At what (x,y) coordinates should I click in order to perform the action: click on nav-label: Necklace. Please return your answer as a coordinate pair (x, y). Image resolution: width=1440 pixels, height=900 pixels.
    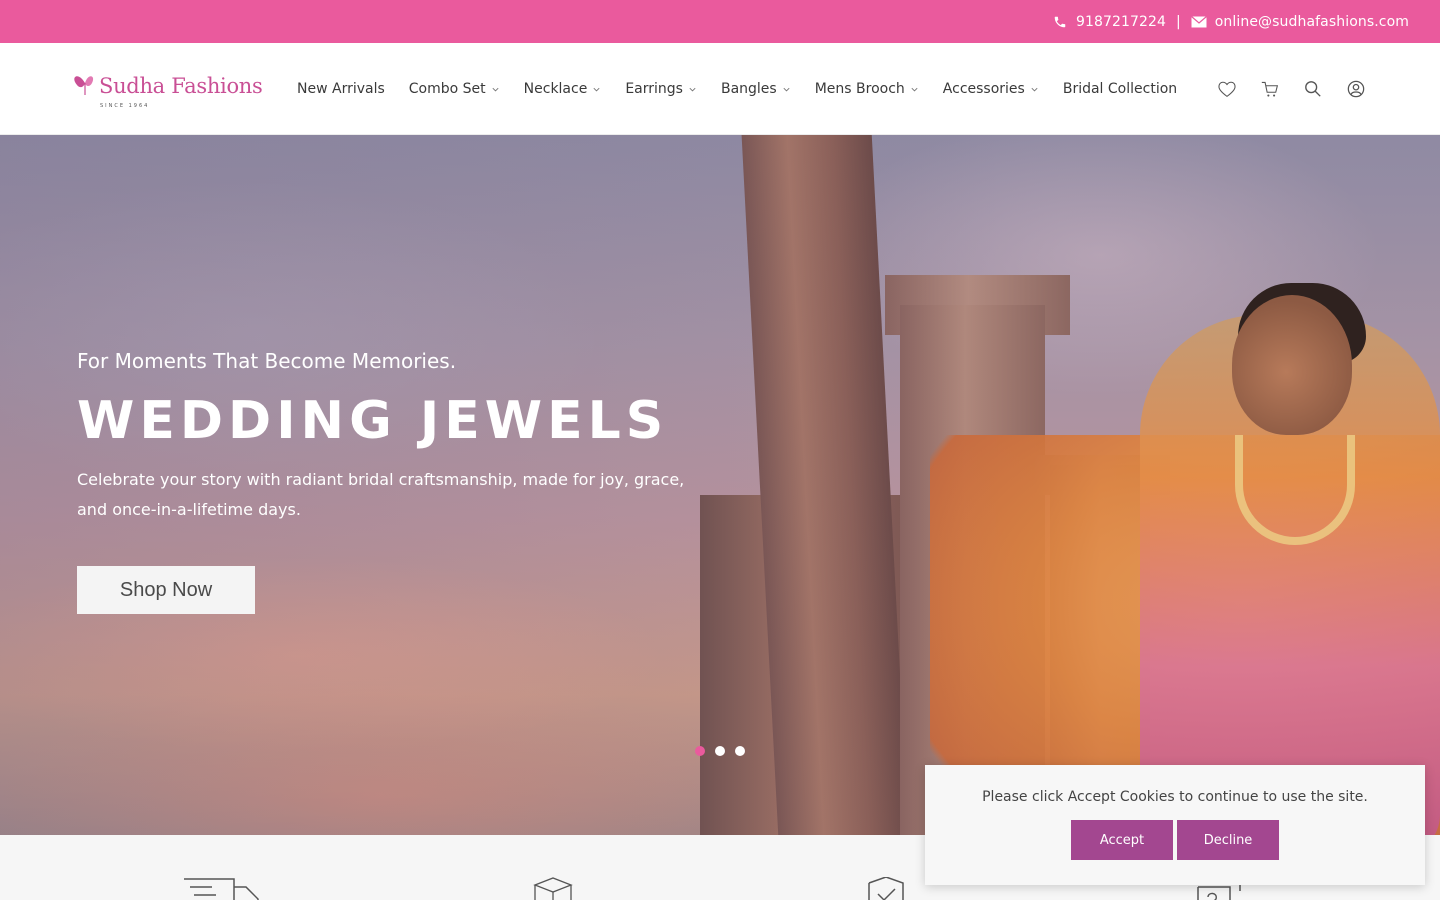
    Looking at the image, I should click on (555, 89).